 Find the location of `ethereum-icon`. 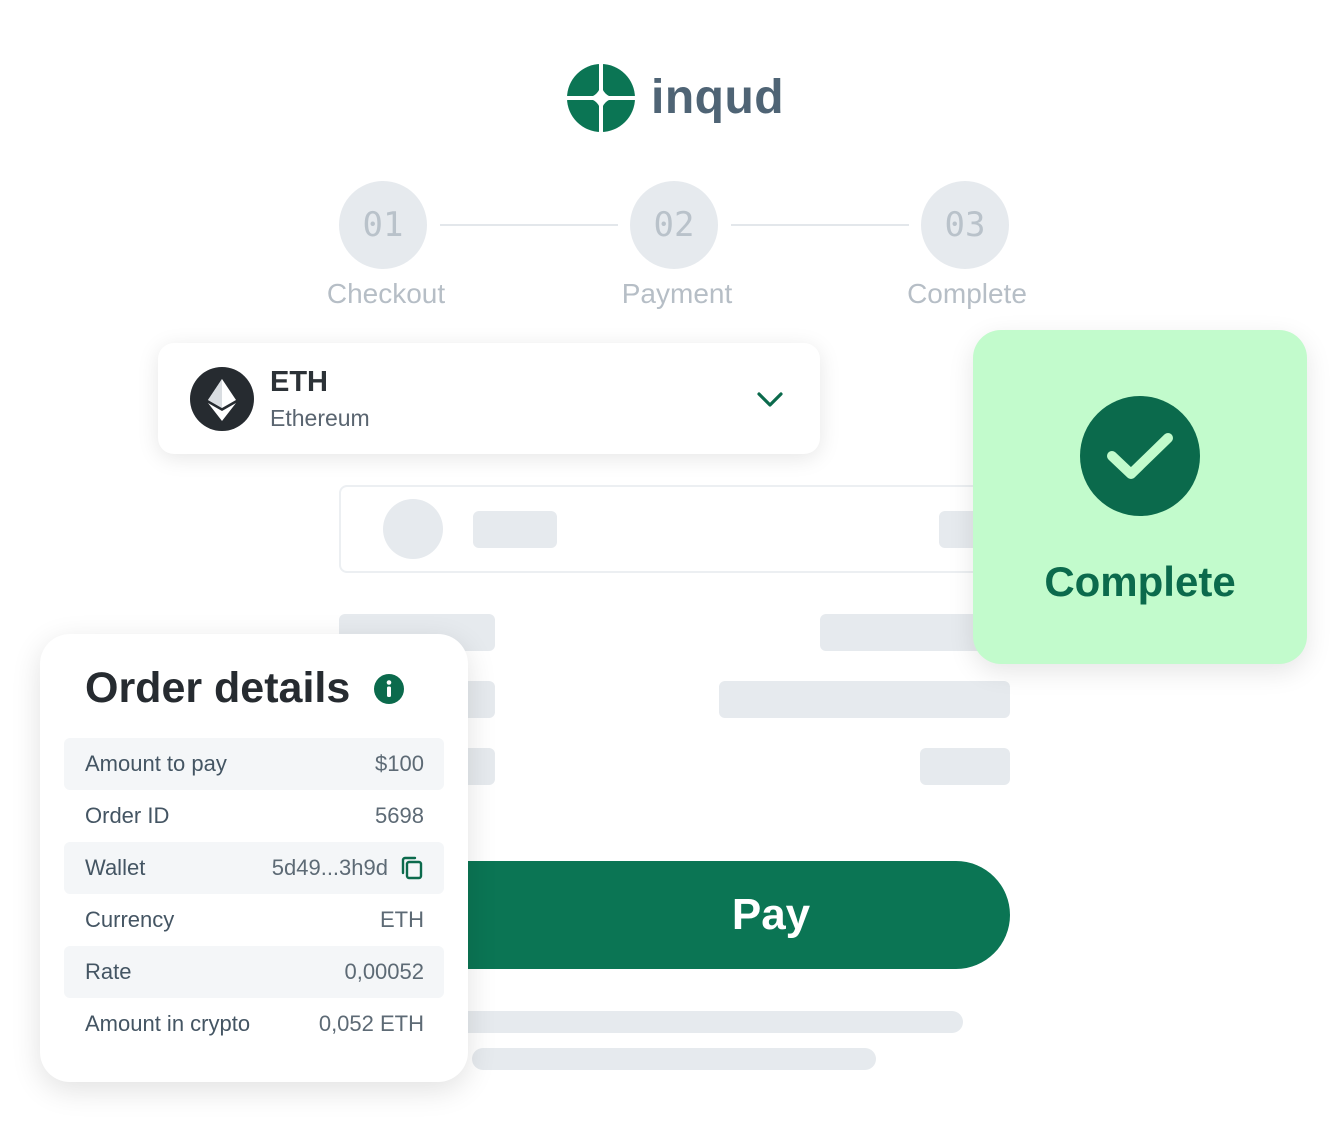

ethereum-icon is located at coordinates (222, 399).